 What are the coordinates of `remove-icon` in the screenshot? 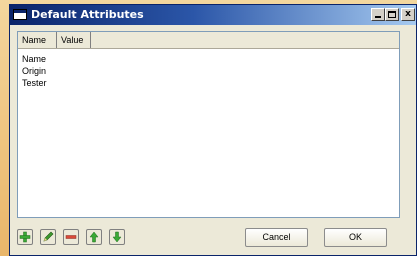 It's located at (71, 237).